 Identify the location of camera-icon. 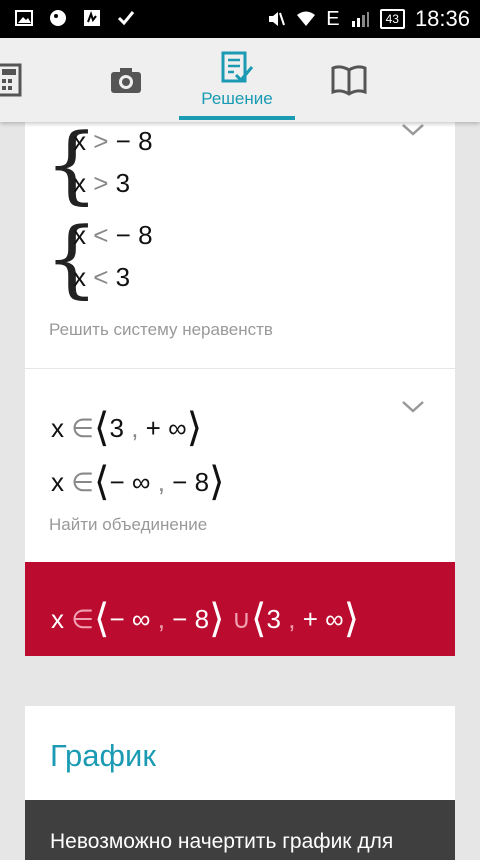
(126, 80).